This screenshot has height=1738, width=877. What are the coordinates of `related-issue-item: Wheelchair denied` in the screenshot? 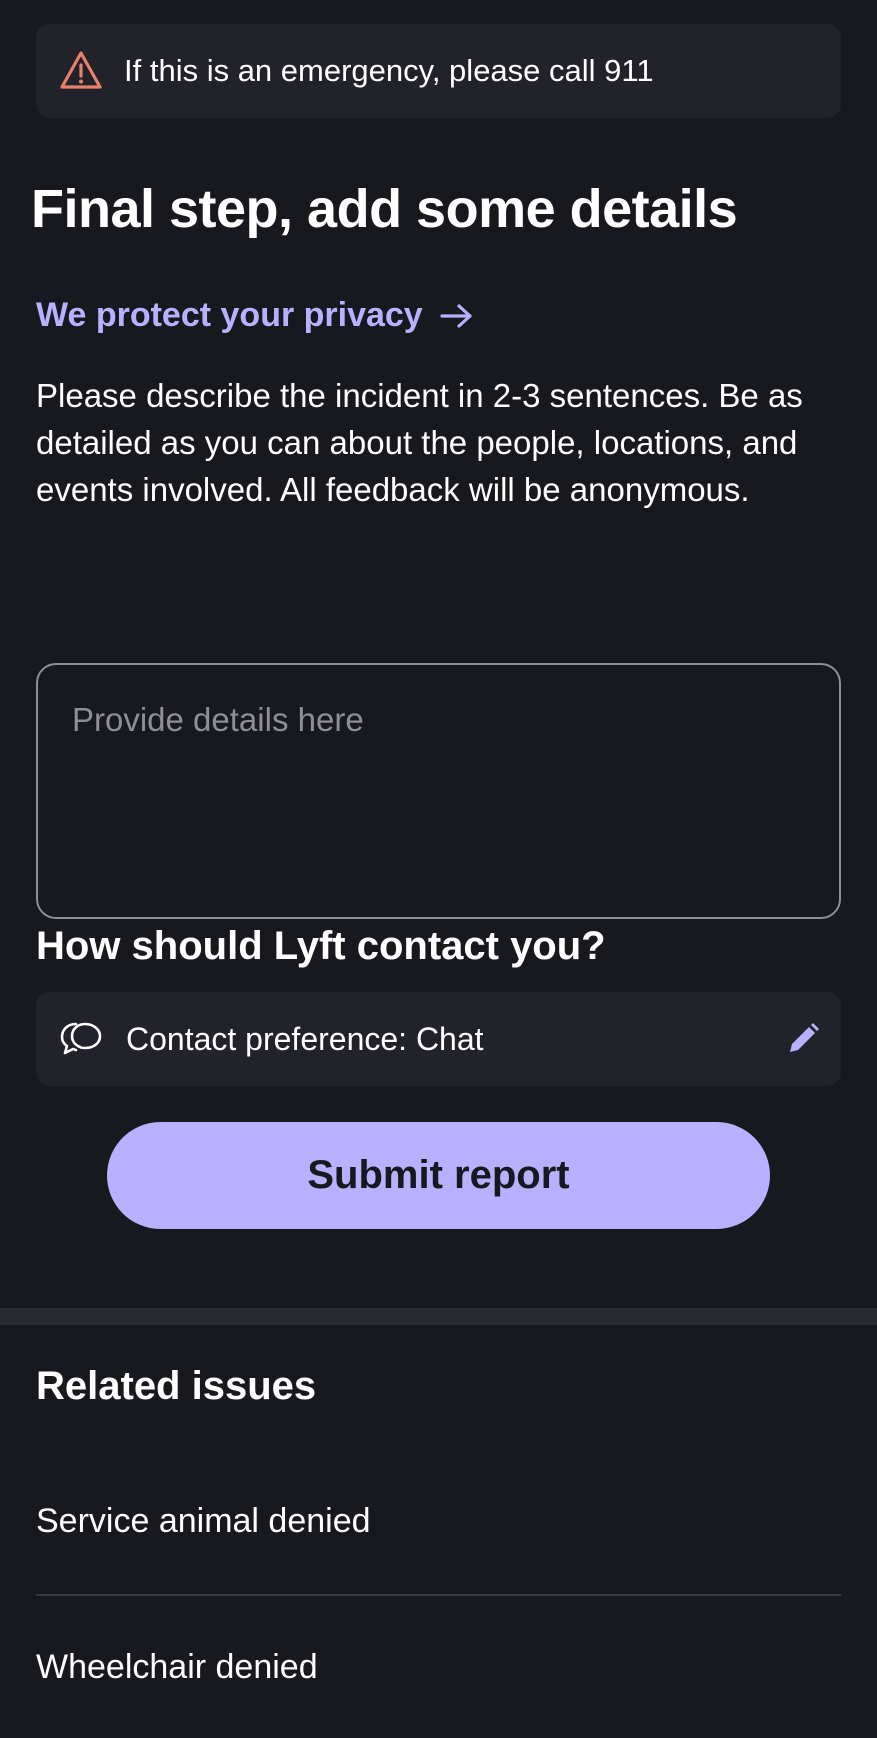 It's located at (177, 1667).